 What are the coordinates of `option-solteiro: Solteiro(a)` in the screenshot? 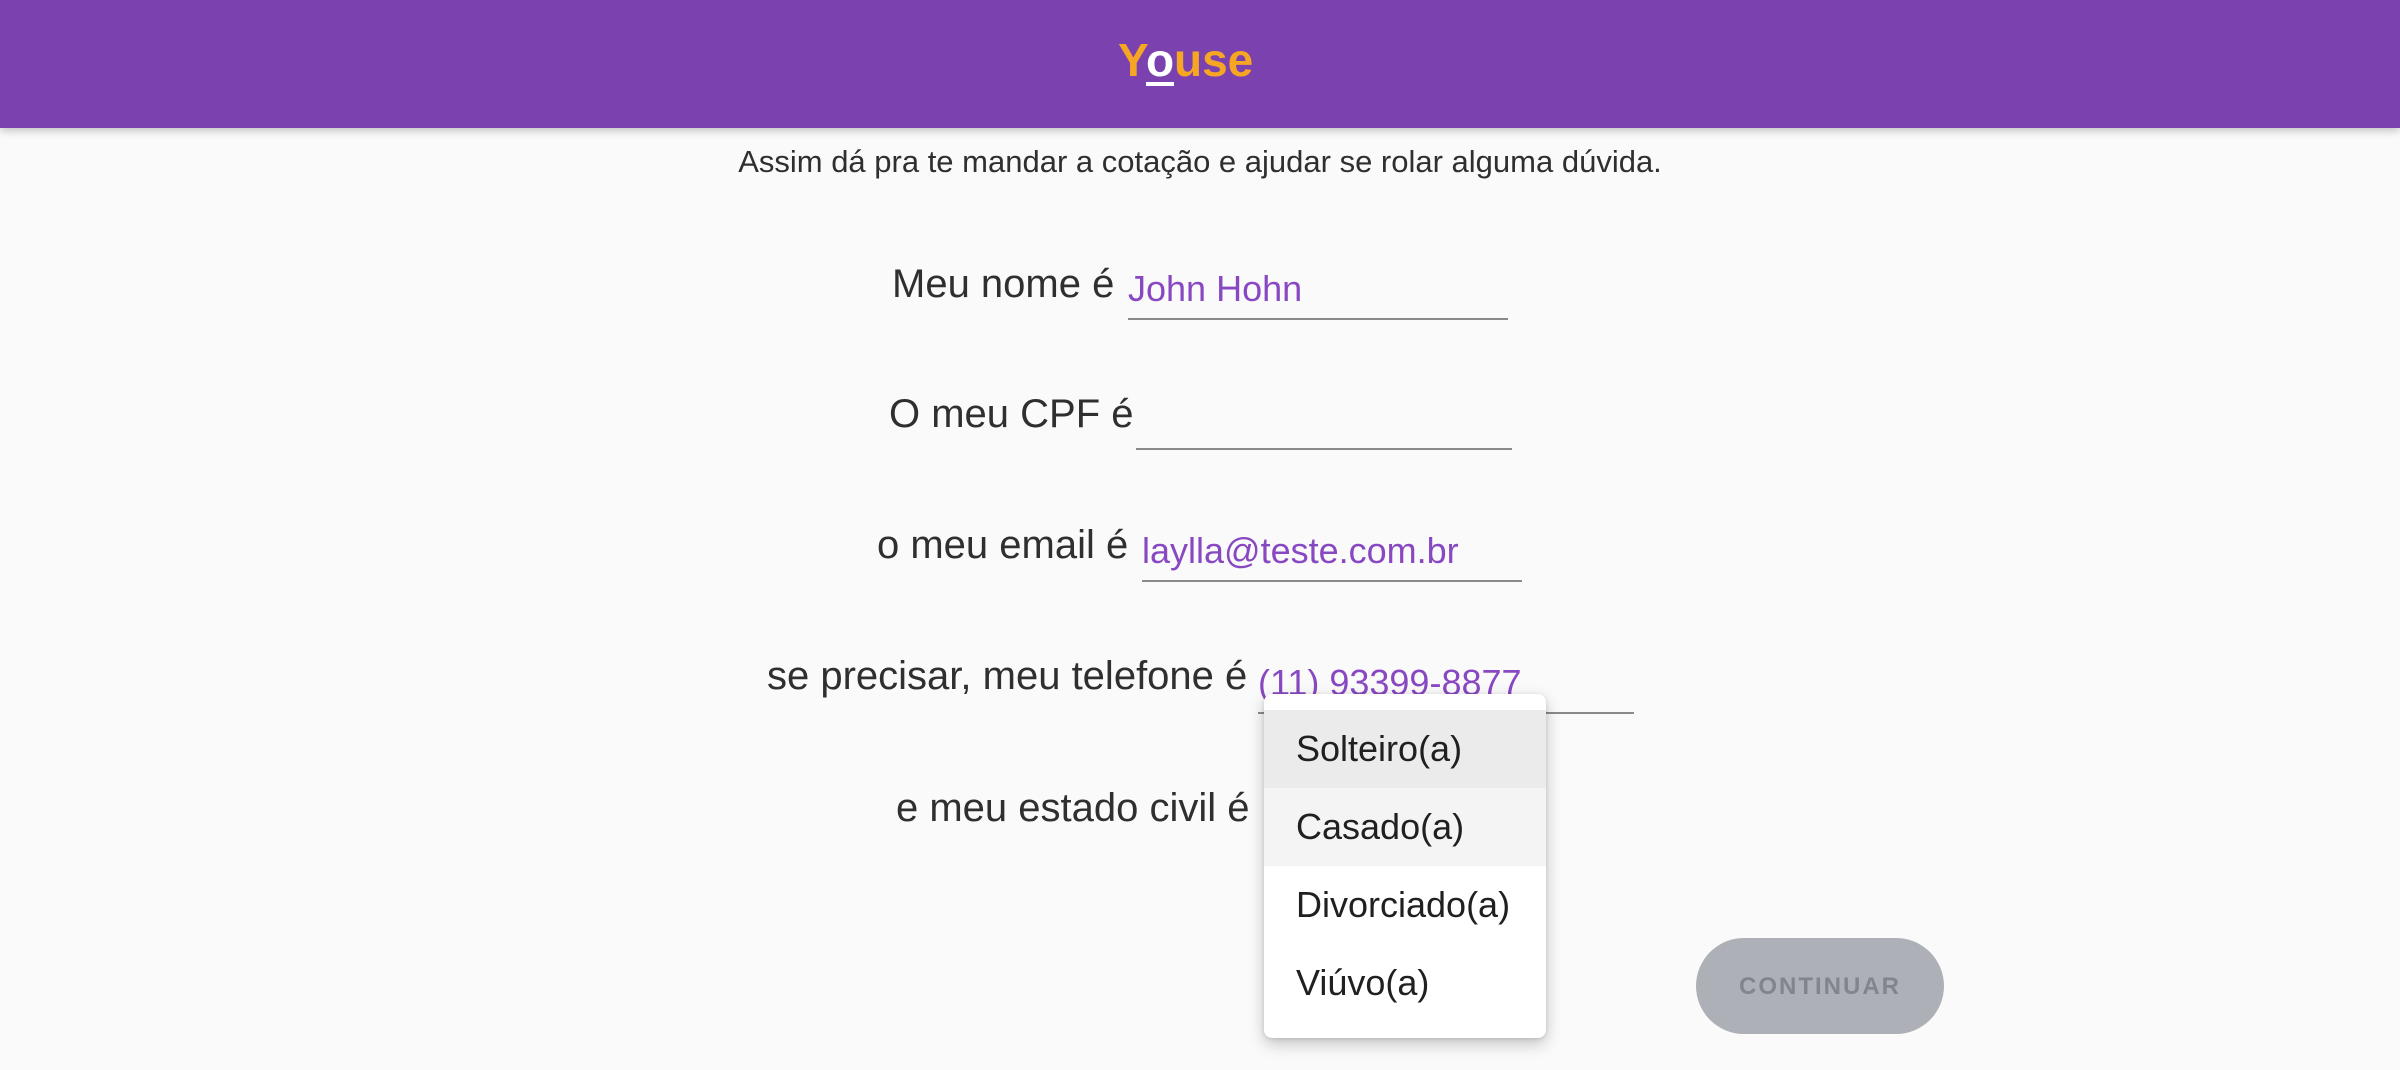 It's located at (1405, 749).